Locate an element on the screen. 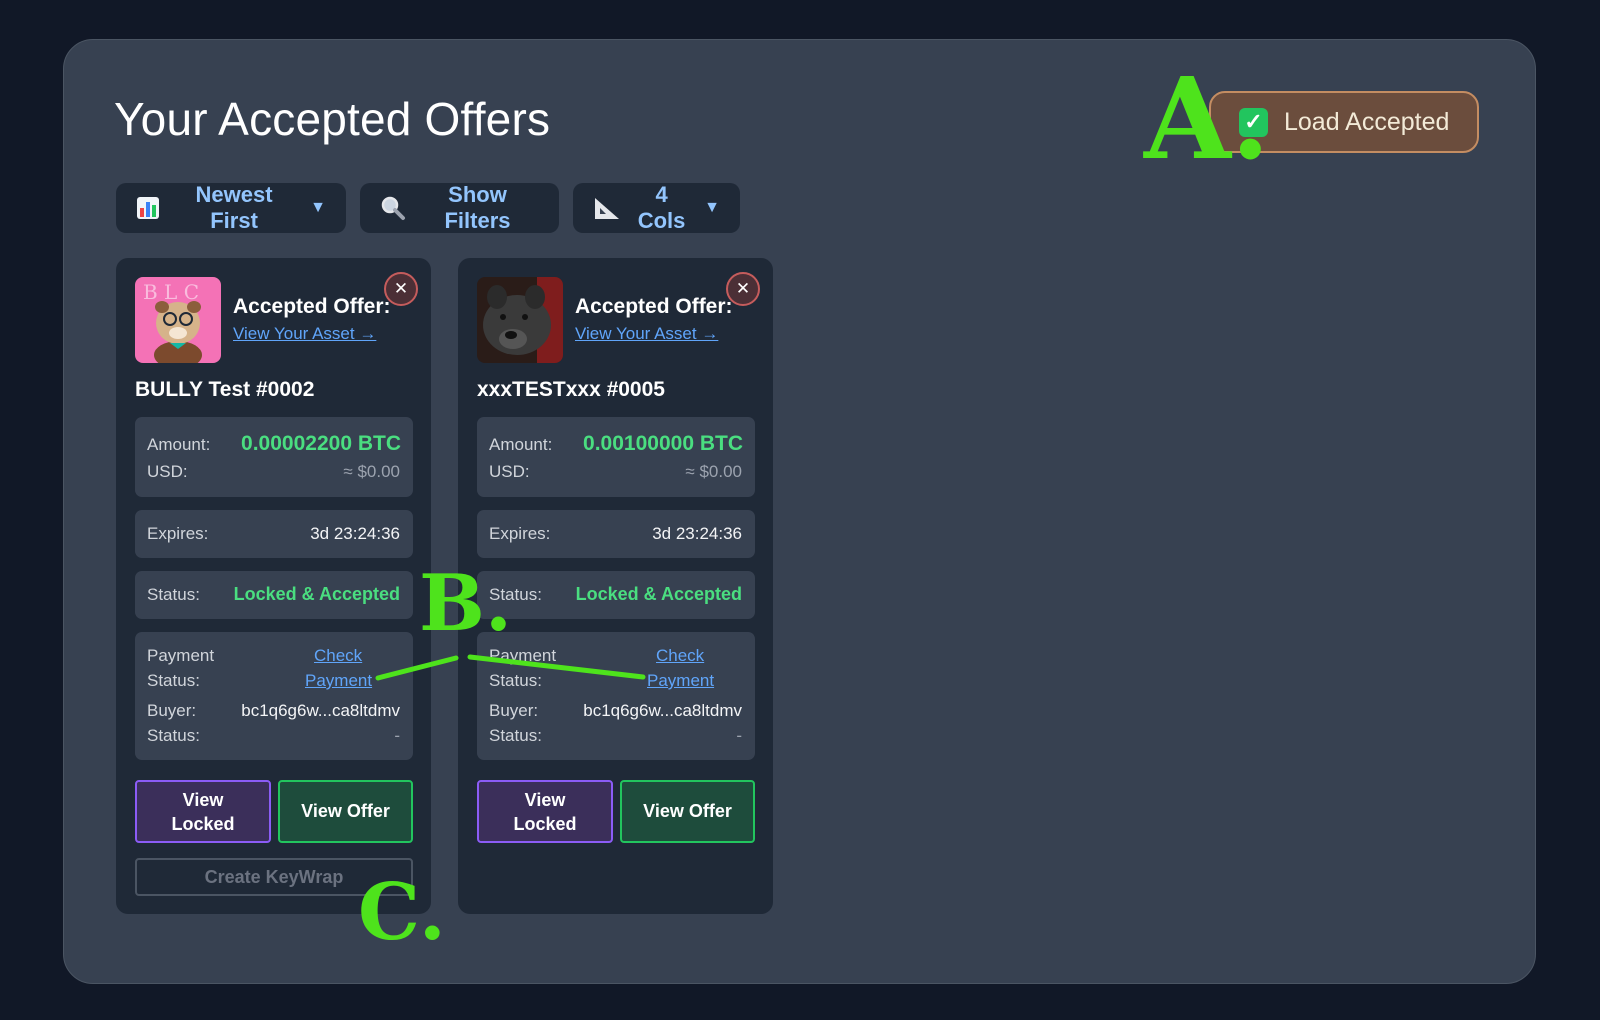  svg-text: B L C is located at coordinates (171, 292).